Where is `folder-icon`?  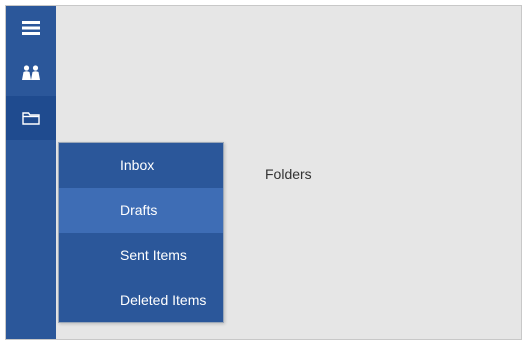 folder-icon is located at coordinates (31, 118).